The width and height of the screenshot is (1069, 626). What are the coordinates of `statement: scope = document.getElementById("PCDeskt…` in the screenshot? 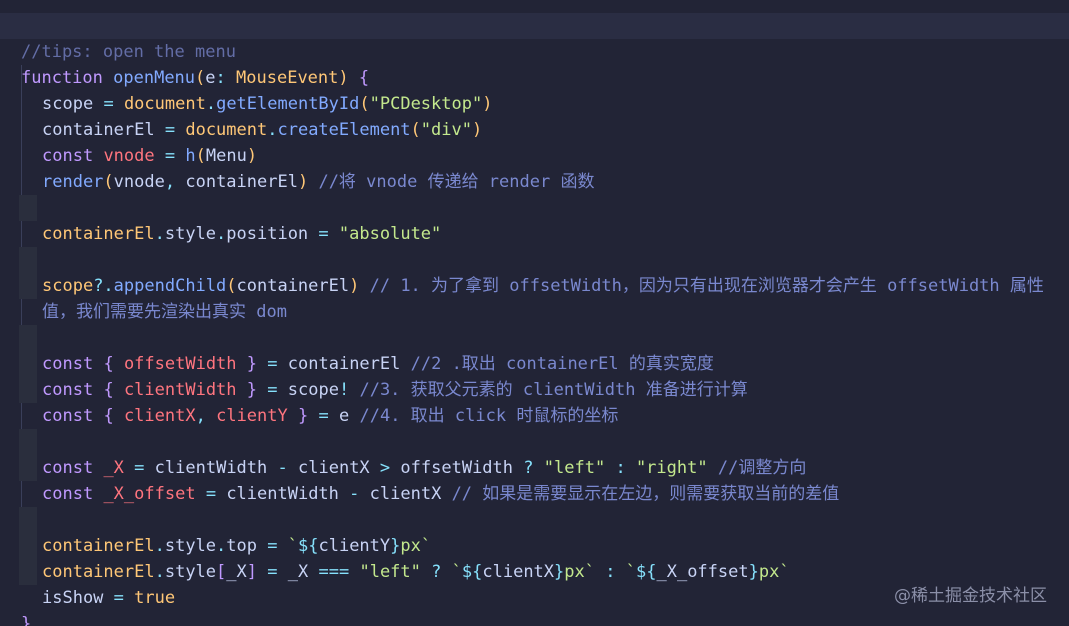 It's located at (267, 104).